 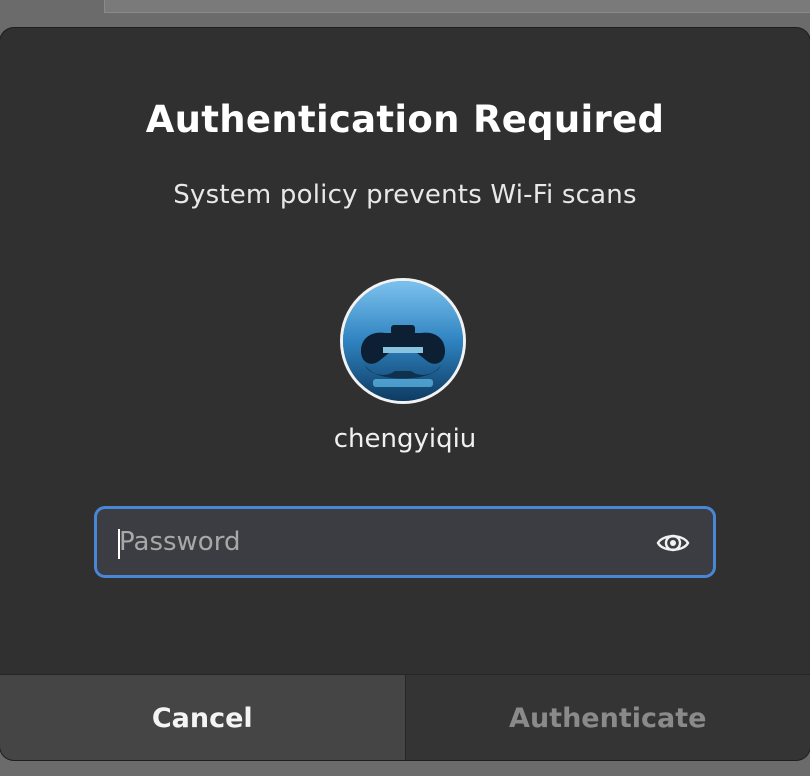 What do you see at coordinates (203, 717) in the screenshot?
I see `cancel-button: Cancel` at bounding box center [203, 717].